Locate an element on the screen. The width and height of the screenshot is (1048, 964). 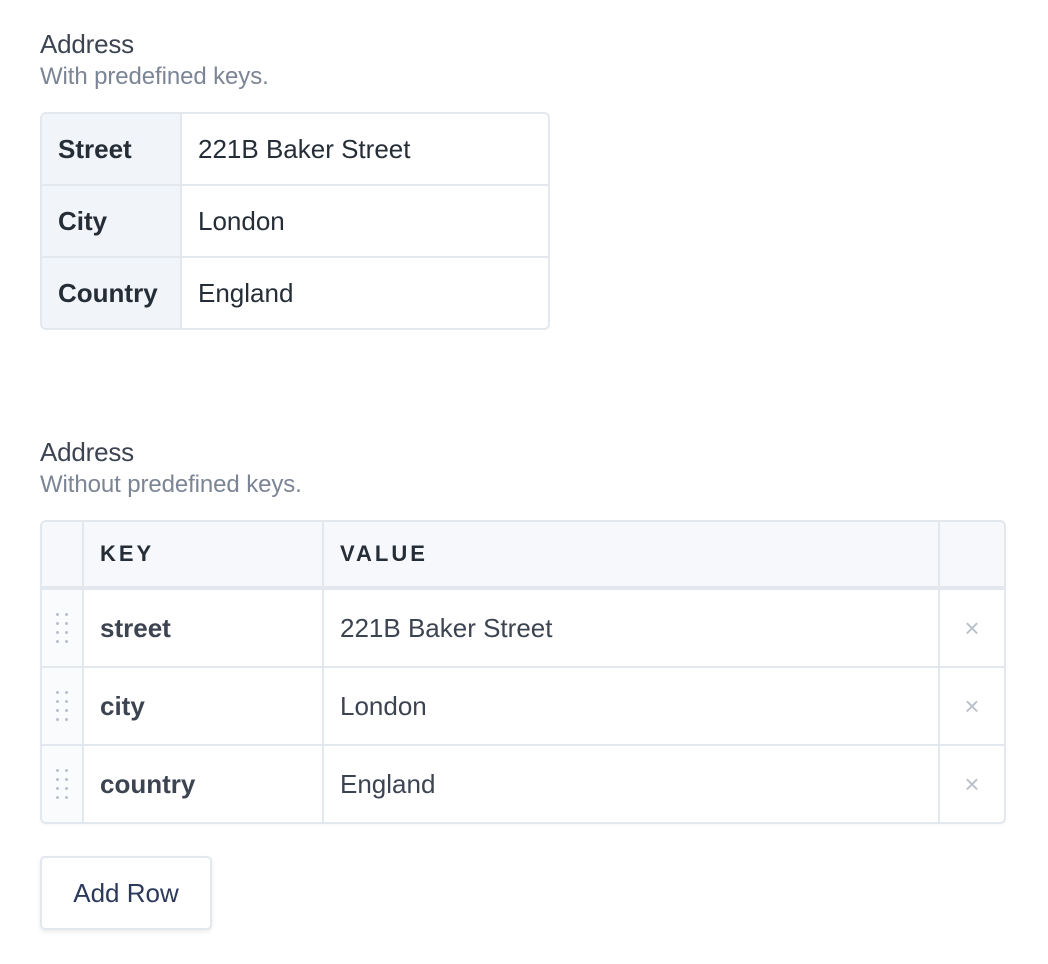
table-header: KEY VALUE is located at coordinates (523, 555).